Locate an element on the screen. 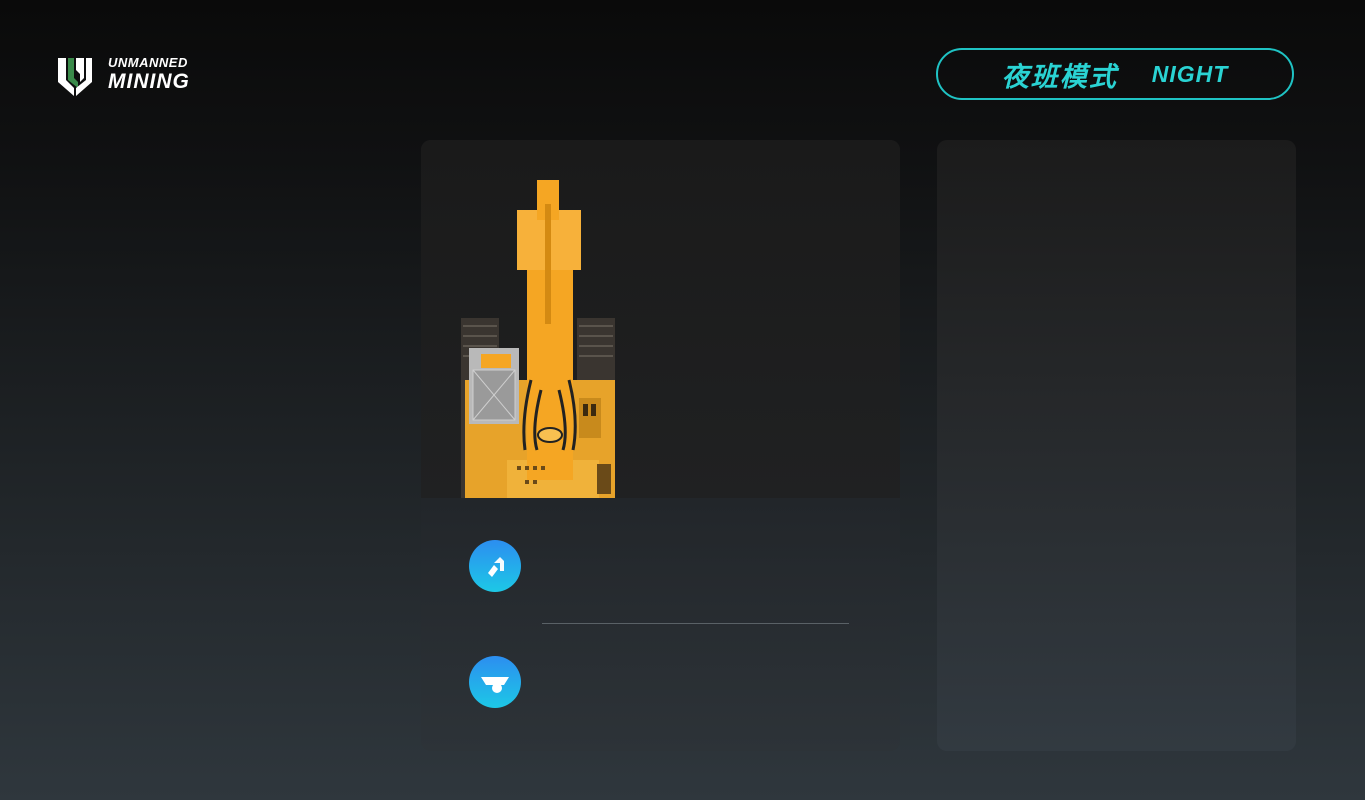 The image size is (1365, 800). excavator-bucket-icon is located at coordinates (495, 566).